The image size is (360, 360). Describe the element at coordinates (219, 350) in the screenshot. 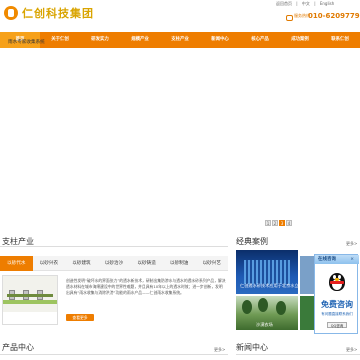

I see `products-more-link: 更多>` at that location.